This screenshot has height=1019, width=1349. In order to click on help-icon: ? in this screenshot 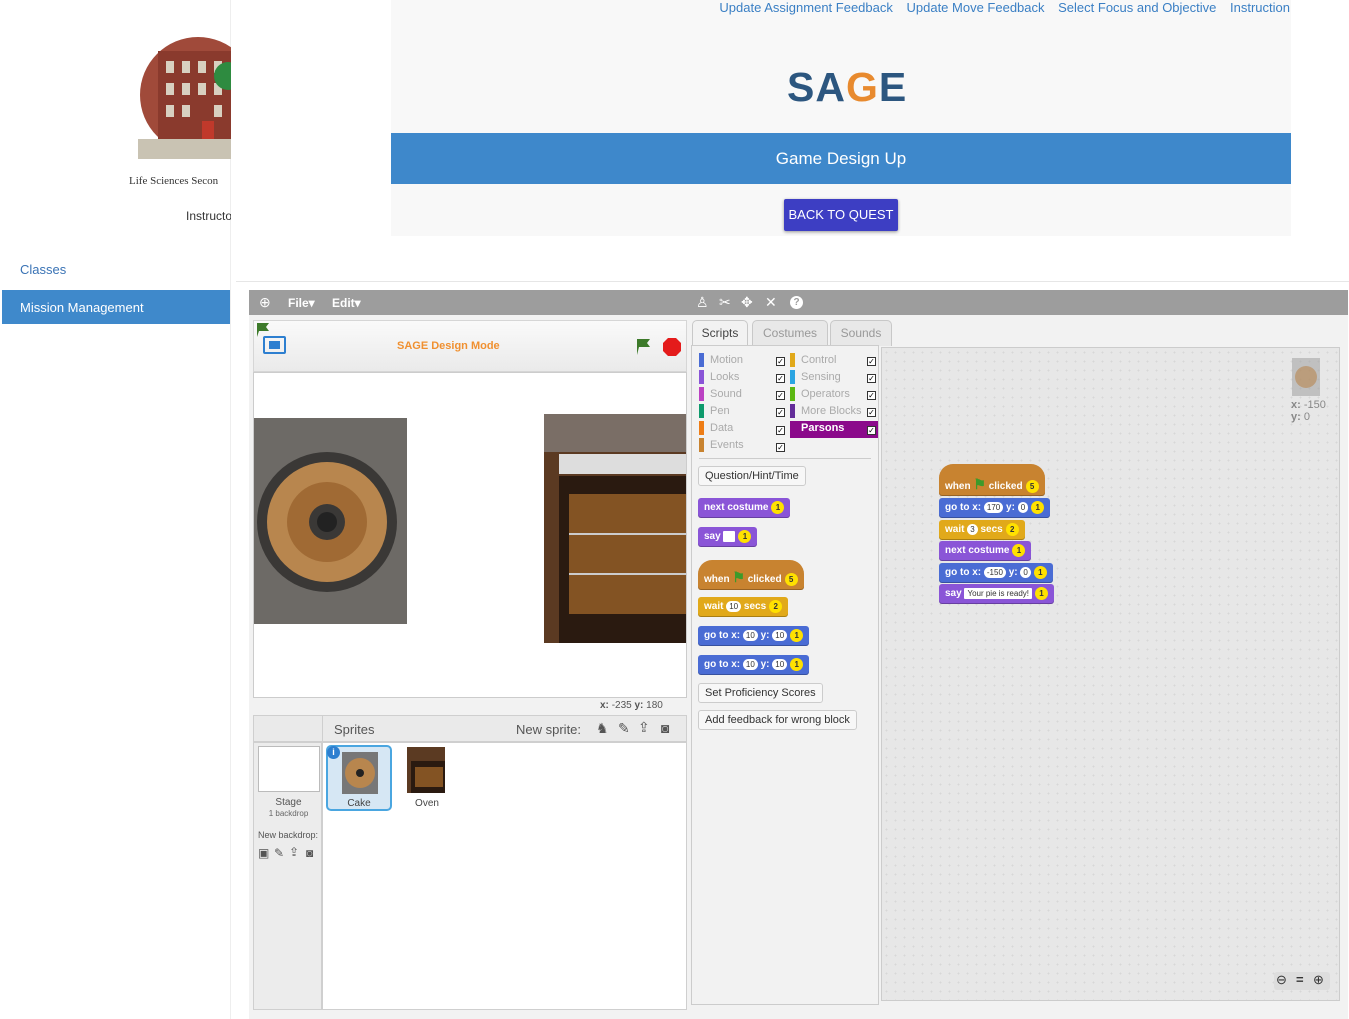, I will do `click(796, 302)`.